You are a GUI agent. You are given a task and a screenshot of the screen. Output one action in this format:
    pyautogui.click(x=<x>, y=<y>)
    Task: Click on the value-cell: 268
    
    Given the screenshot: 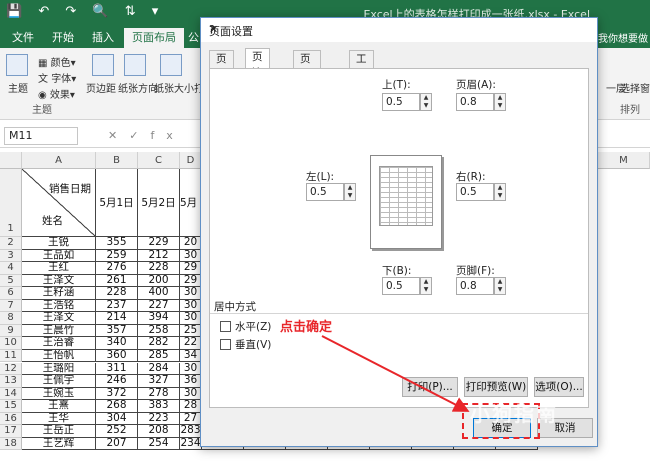 What is the action you would take?
    pyautogui.click(x=117, y=406)
    